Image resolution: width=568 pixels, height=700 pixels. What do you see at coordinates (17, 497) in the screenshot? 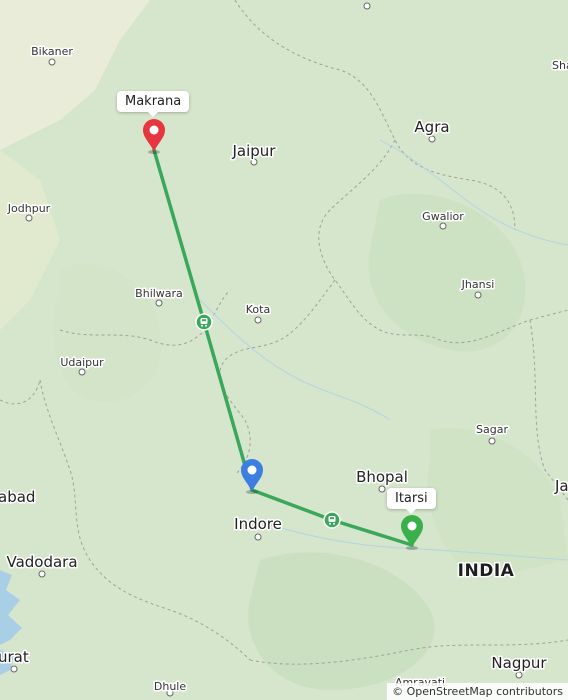
I see `edge-label-left-top: abad` at bounding box center [17, 497].